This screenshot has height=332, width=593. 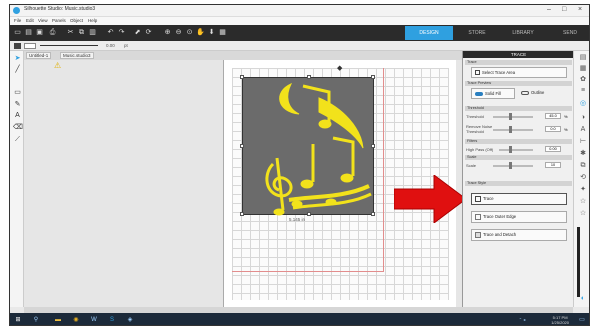 I want to click on outline-option: Outline, so click(x=532, y=92).